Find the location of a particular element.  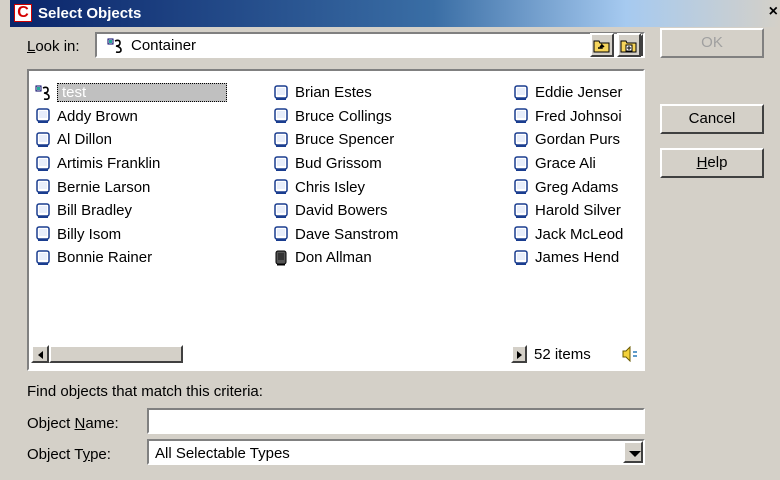

list-item-label: Gordan Purs is located at coordinates (578, 140).